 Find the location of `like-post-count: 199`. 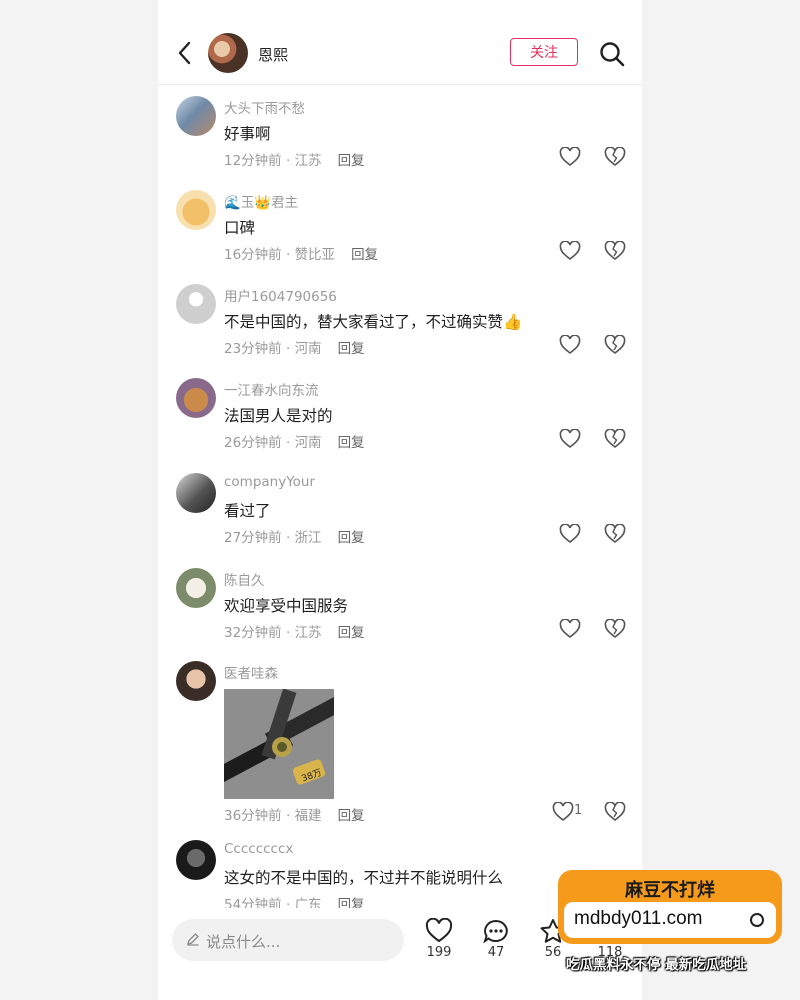

like-post-count: 199 is located at coordinates (439, 952).